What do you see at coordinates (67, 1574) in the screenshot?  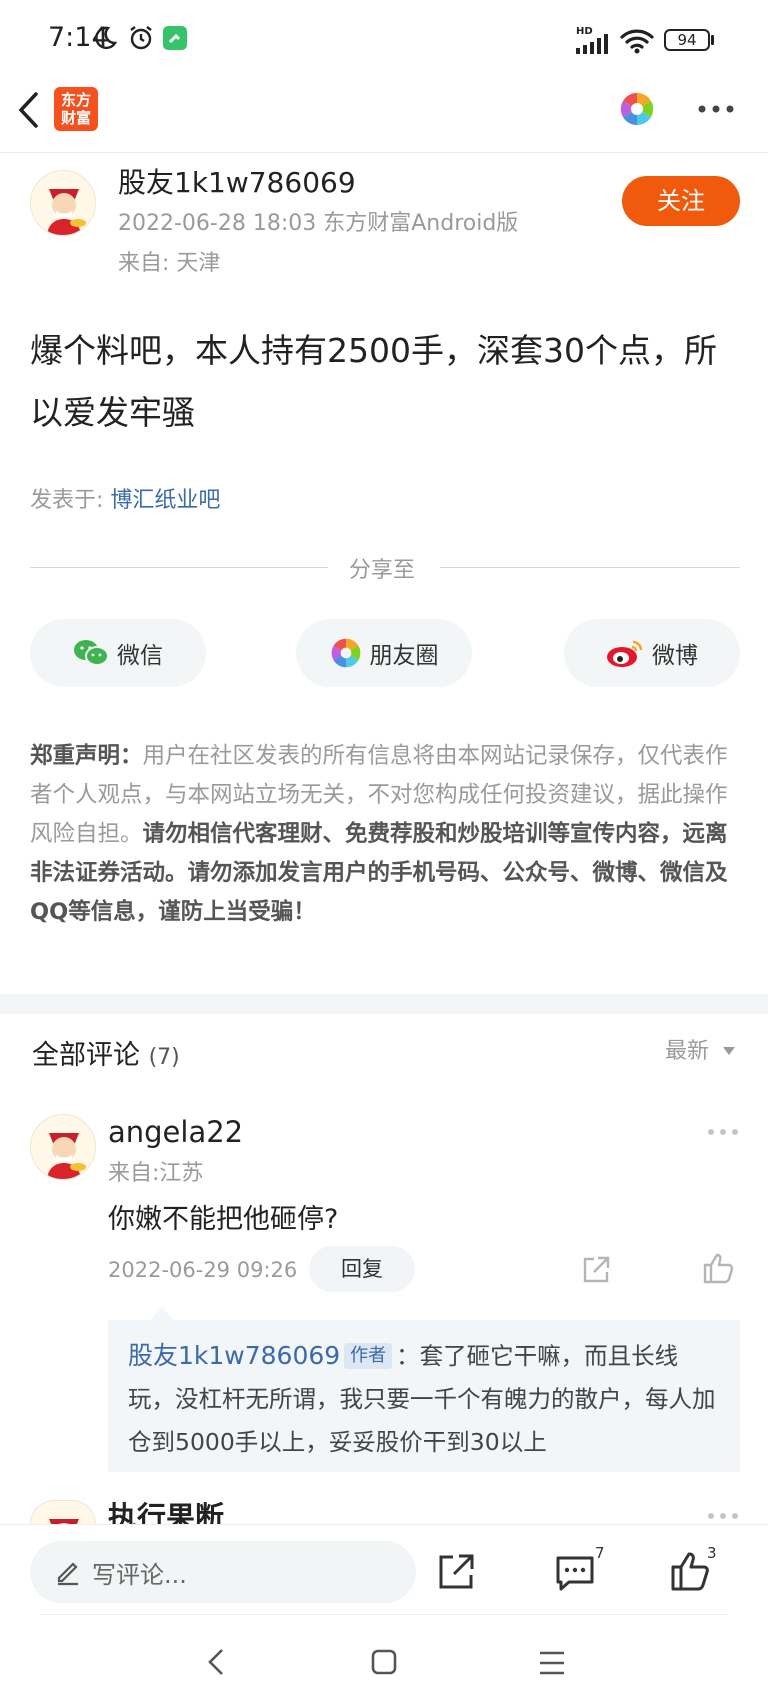 I see `pencil-icon` at bounding box center [67, 1574].